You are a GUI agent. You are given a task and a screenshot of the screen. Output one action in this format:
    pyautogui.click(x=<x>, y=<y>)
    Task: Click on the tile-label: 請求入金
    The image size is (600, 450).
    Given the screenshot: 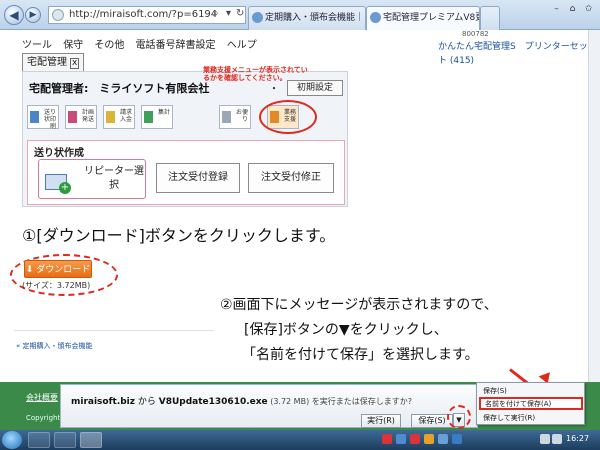 What is the action you would take?
    pyautogui.click(x=125, y=116)
    